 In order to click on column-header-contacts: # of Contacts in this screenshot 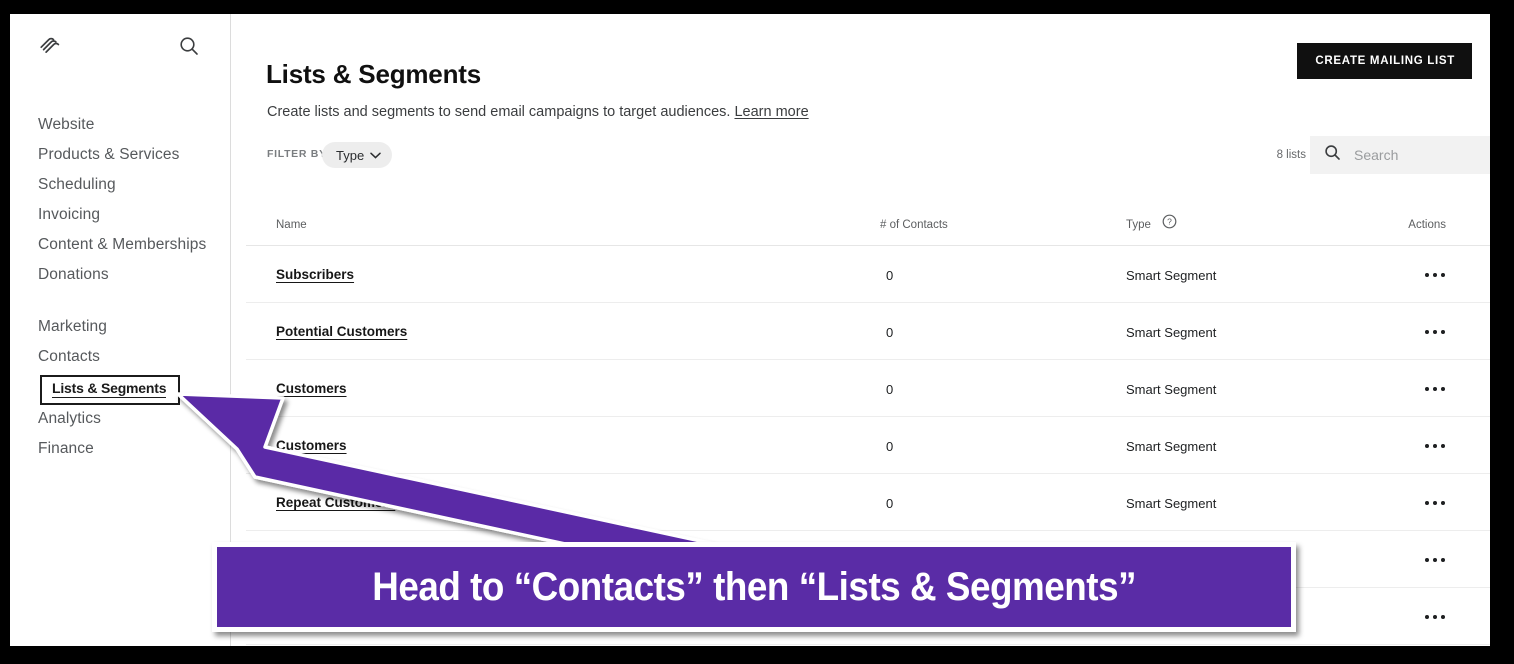, I will do `click(914, 225)`.